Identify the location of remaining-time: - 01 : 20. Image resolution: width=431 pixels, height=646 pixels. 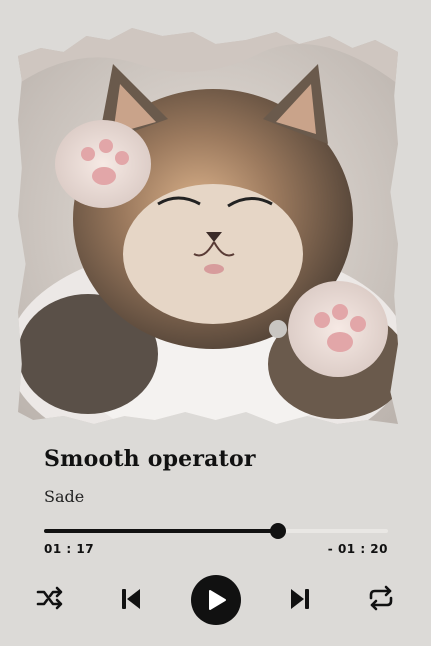
(357, 549).